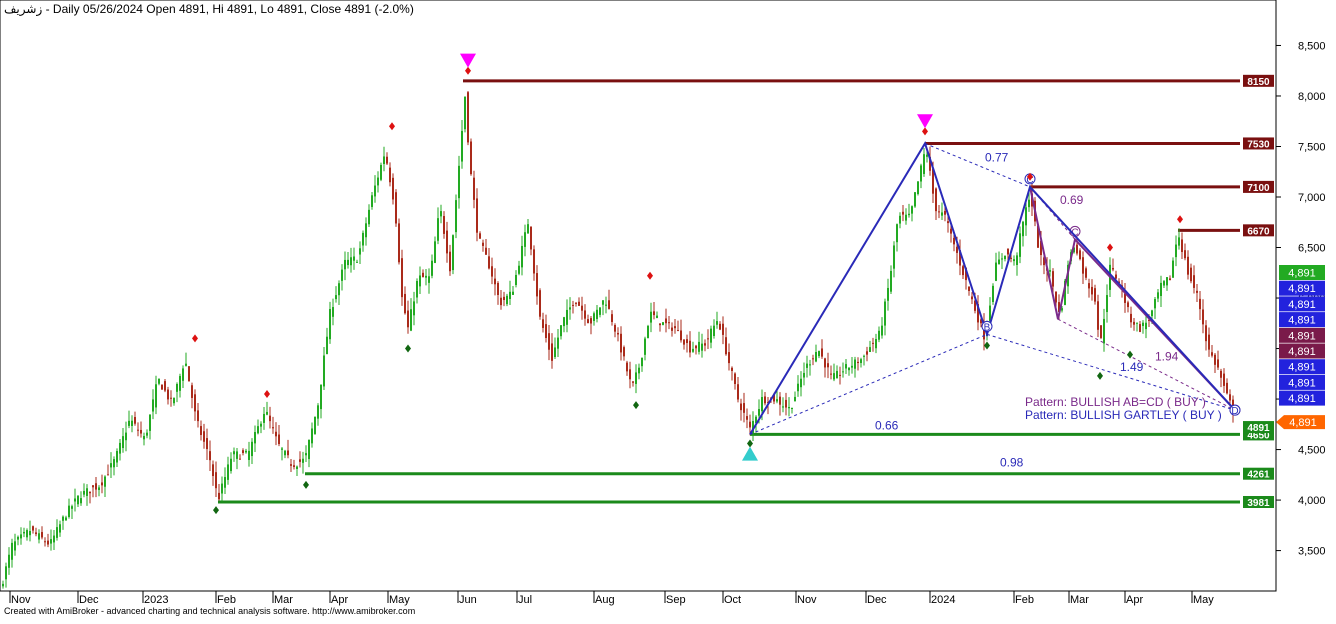 The width and height of the screenshot is (1336, 624). Describe the element at coordinates (1312, 501) in the screenshot. I see `y-tick-label: 4,000` at that location.